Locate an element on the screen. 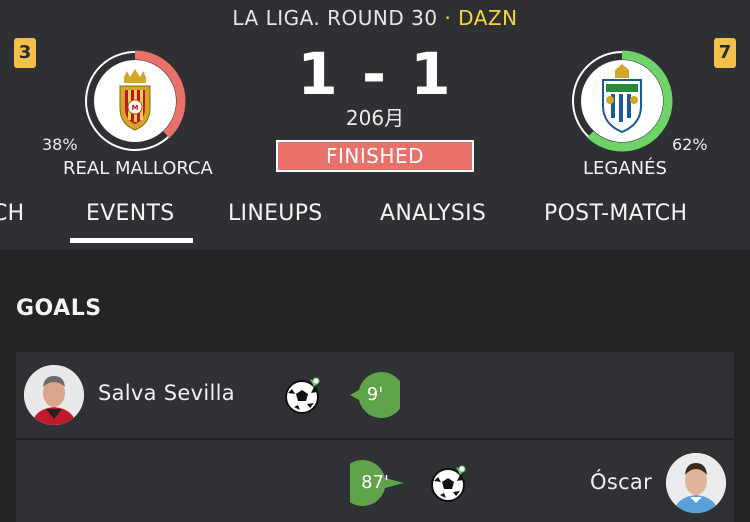 The height and width of the screenshot is (522, 750). minute-label: 9' is located at coordinates (375, 394).